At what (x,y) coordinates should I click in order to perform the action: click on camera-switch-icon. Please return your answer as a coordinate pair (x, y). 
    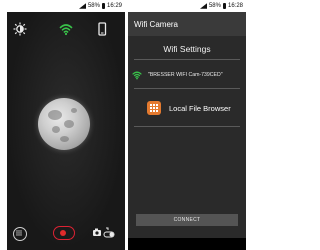
    Looking at the image, I should click on (104, 233).